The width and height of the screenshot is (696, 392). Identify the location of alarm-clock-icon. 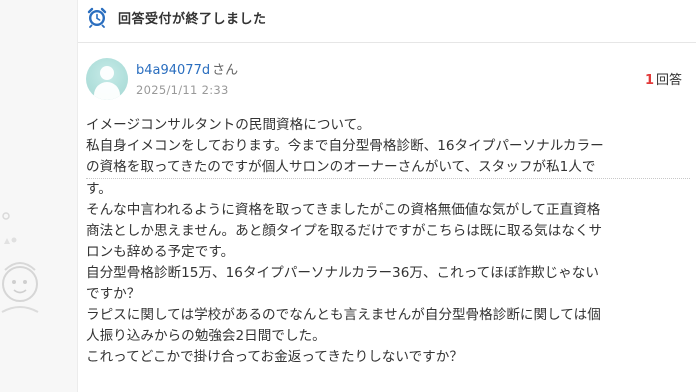
(97, 17).